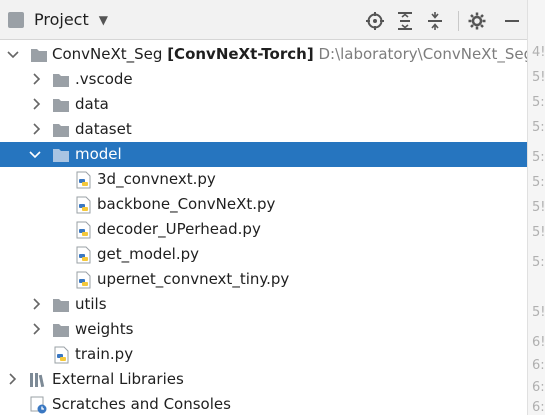  Describe the element at coordinates (16, 19) in the screenshot. I see `project-view-icon` at that location.